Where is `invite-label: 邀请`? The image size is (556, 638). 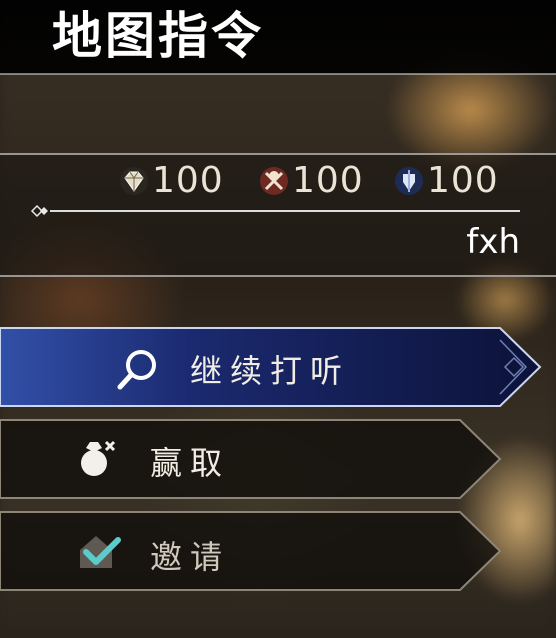
invite-label: 邀请 is located at coordinates (190, 557).